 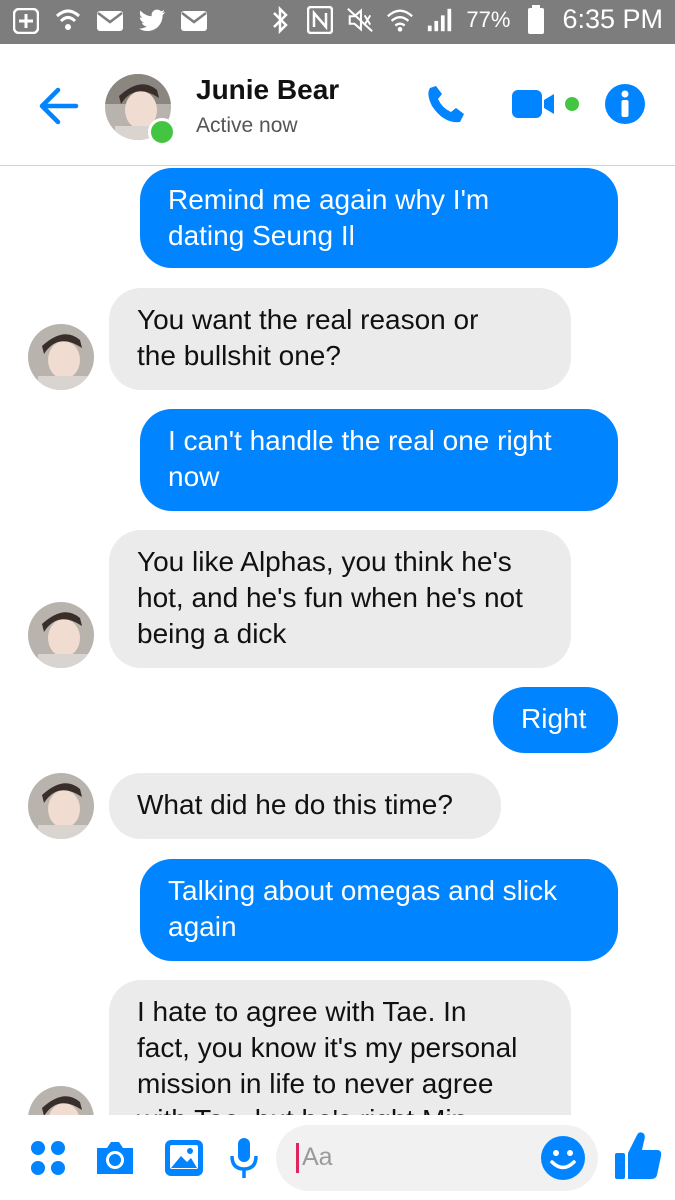 I want to click on message-line: again, so click(x=202, y=926).